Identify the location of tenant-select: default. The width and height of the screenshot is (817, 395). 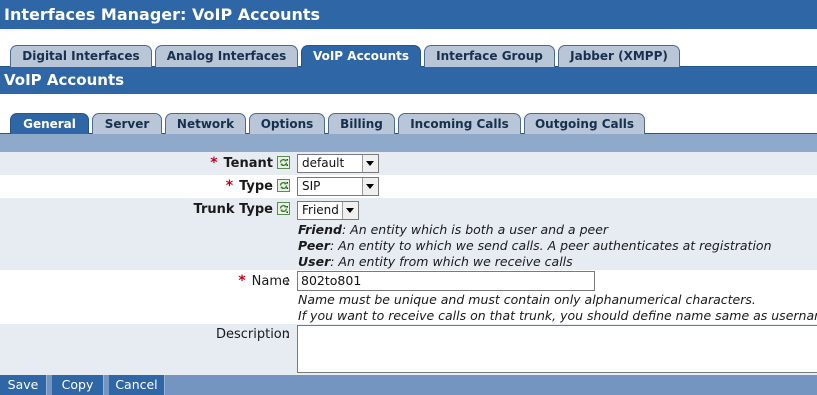
(338, 163).